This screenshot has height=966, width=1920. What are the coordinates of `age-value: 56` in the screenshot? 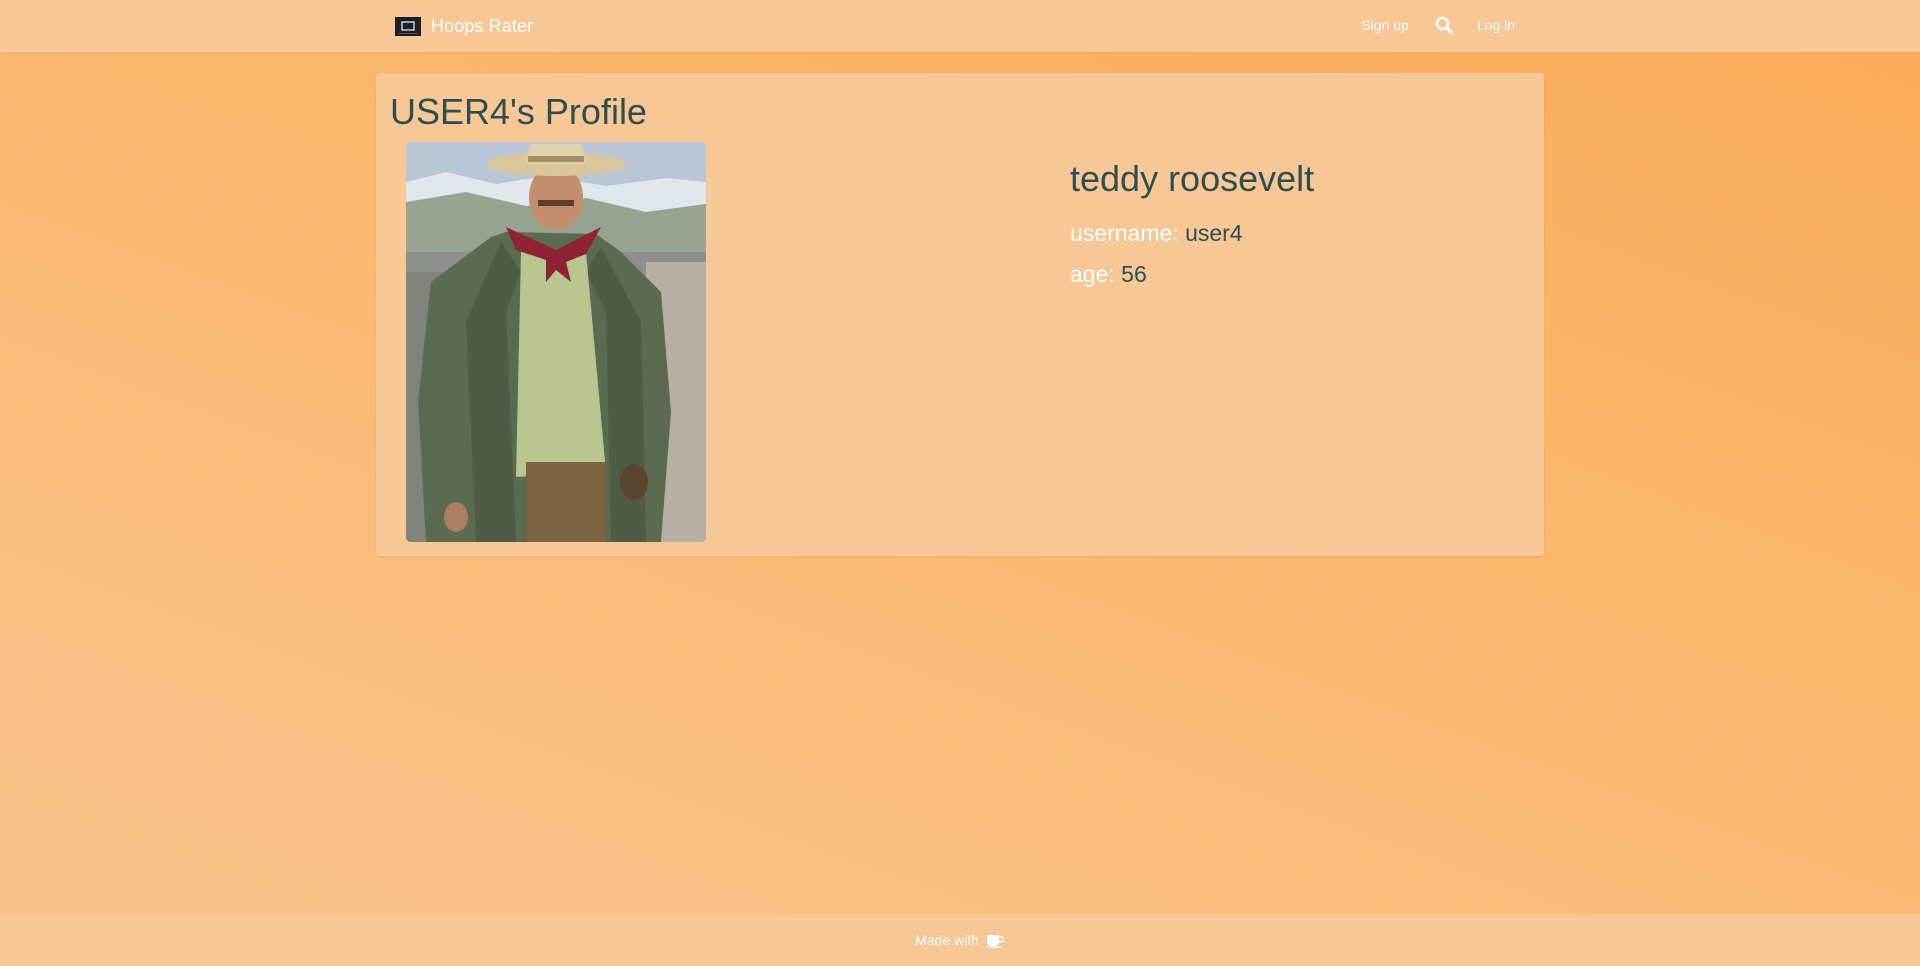 It's located at (1134, 274).